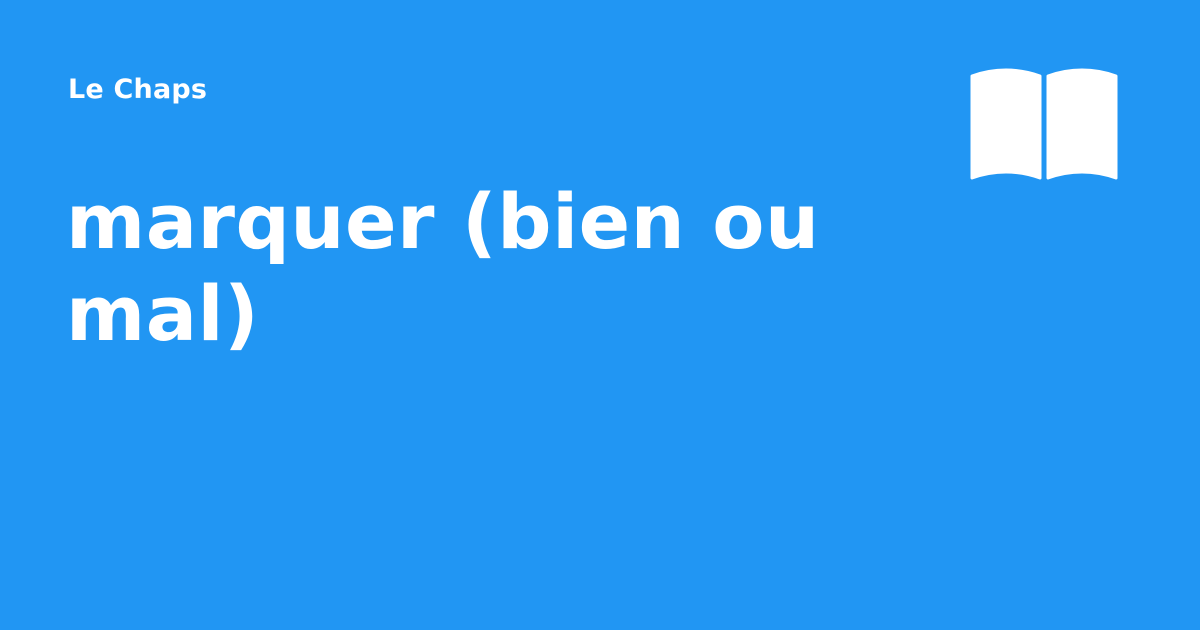 This screenshot has width=1200, height=630. I want to click on site-name: Le Chaps, so click(138, 89).